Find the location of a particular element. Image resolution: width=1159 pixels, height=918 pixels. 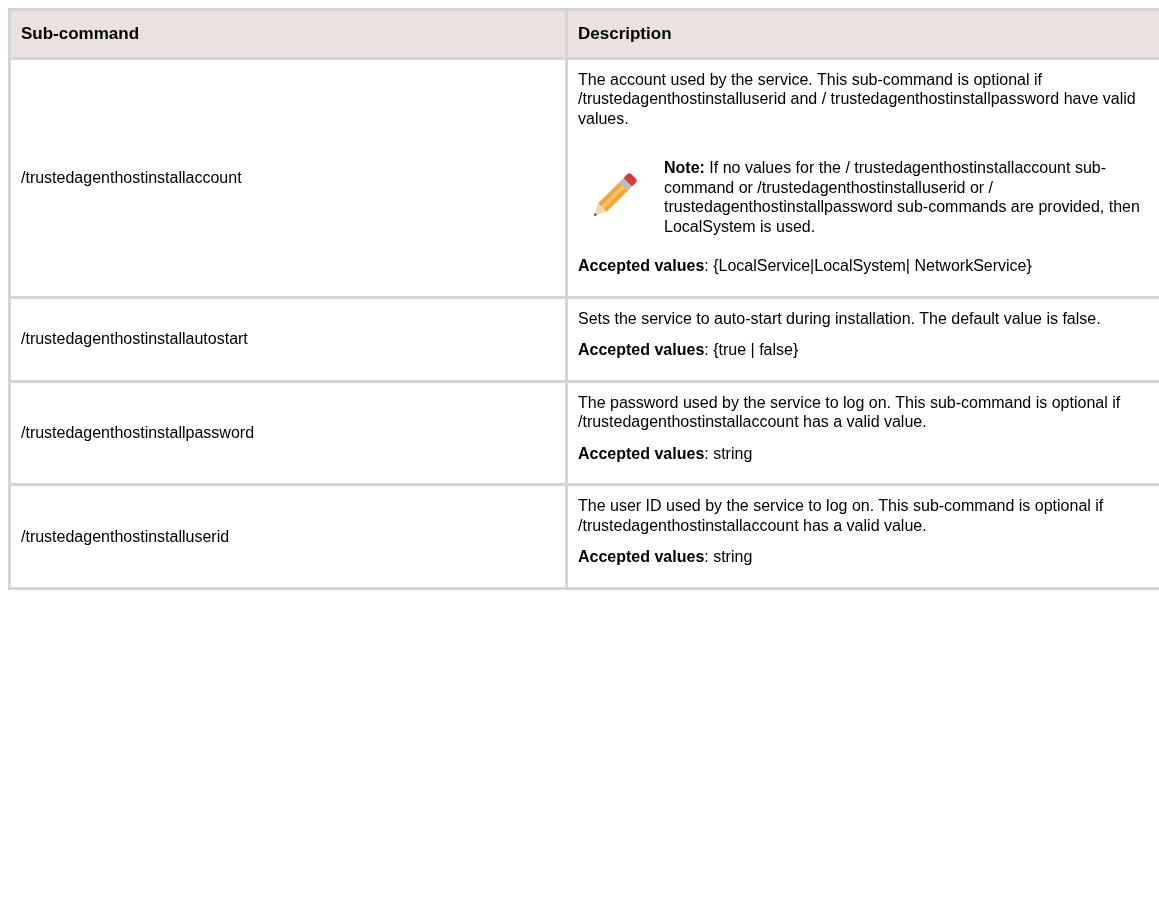

subcommand-cell: /trustedagenthostinstalluserid is located at coordinates (125, 536).